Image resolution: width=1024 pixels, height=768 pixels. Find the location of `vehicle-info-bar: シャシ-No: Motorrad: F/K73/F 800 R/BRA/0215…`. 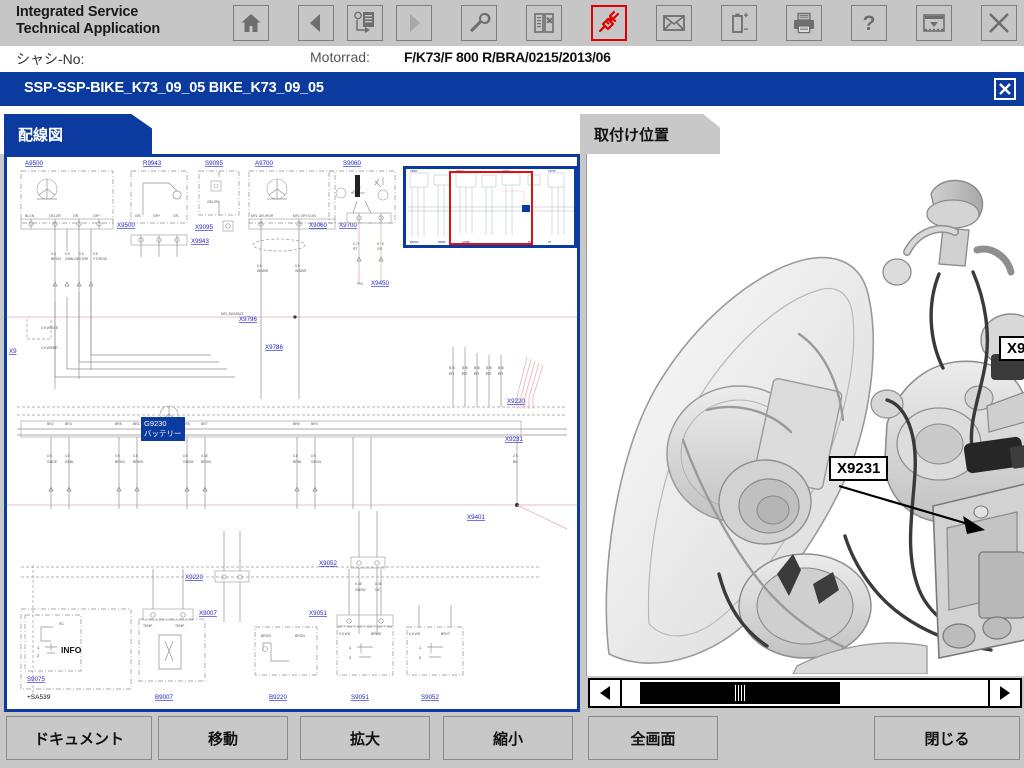

vehicle-info-bar: シャシ-No: Motorrad: F/K73/F 800 R/BRA/0215… is located at coordinates (512, 59).